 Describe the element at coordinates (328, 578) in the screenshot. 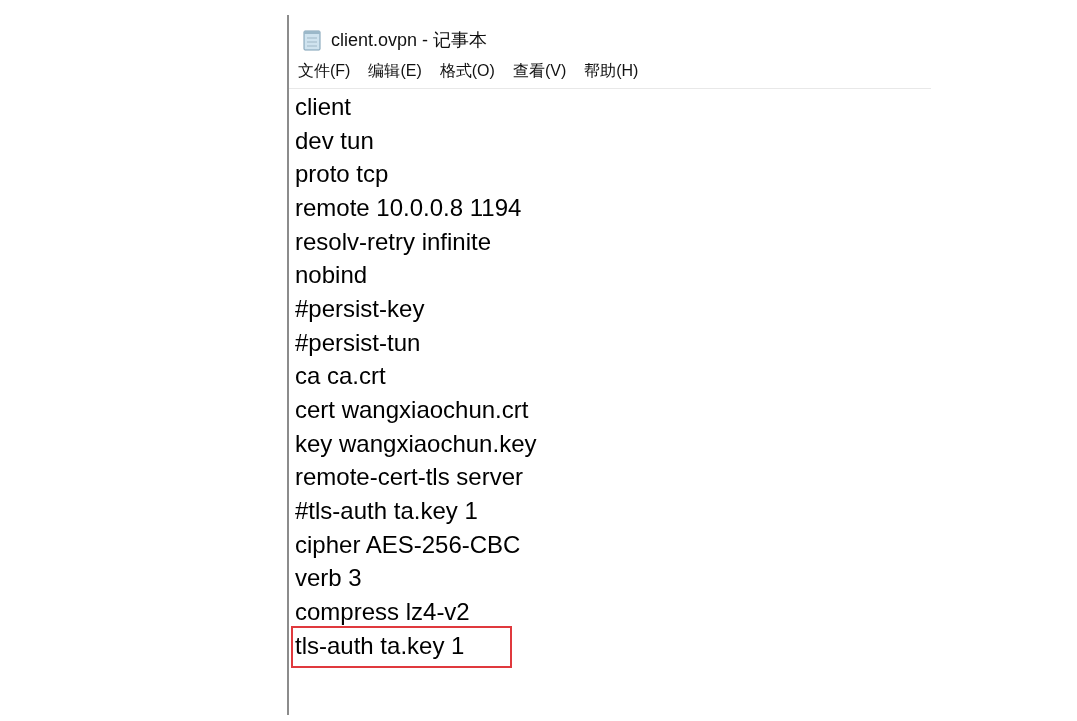

I see `text-line: verb 3` at that location.